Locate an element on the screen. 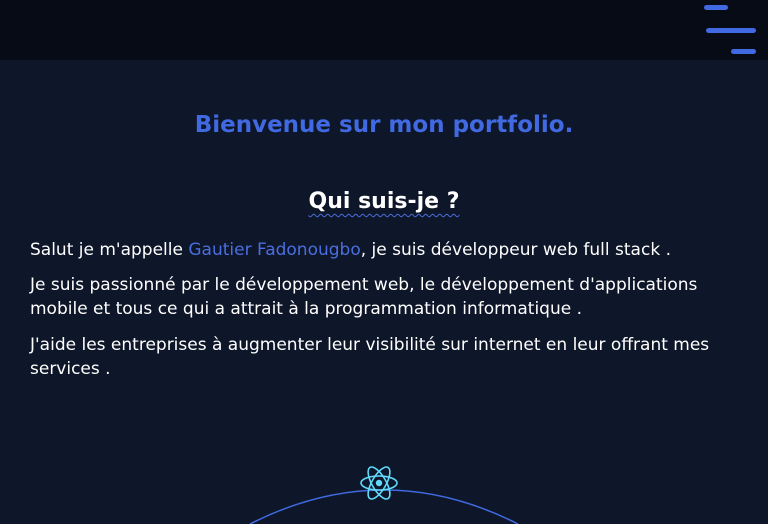  top-navbar is located at coordinates (384, 30).